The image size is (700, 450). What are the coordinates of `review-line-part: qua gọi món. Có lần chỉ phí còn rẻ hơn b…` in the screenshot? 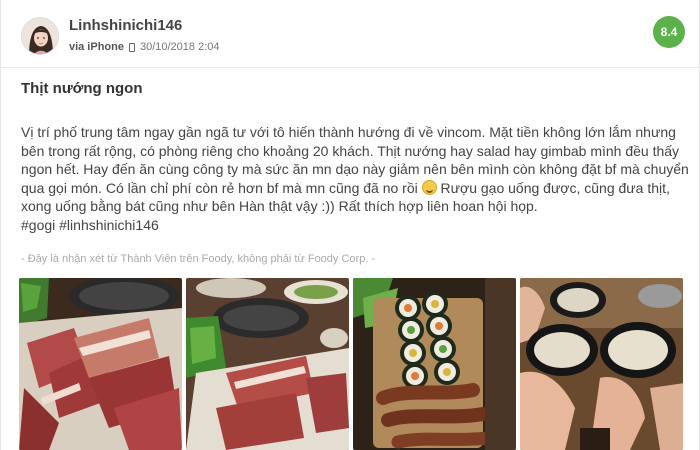 It's located at (219, 187).